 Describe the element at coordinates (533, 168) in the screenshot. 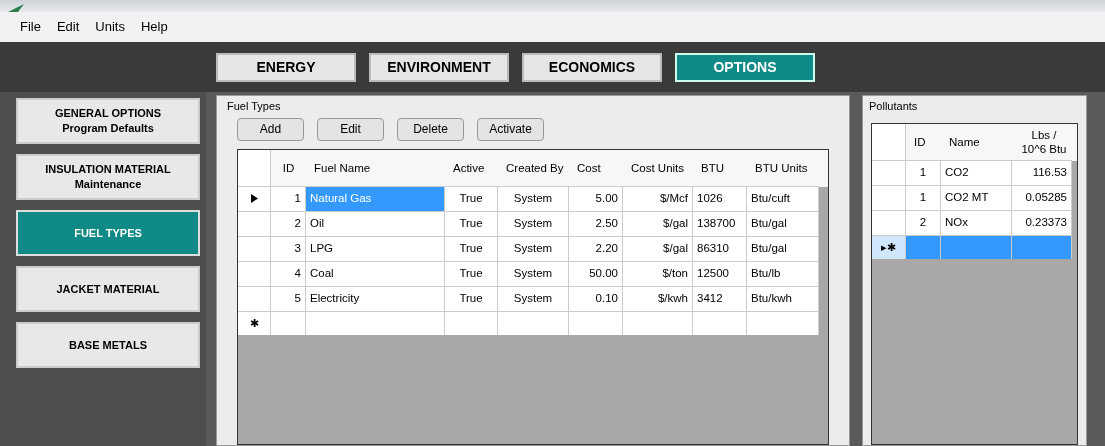

I see `column-header: Created By` at that location.